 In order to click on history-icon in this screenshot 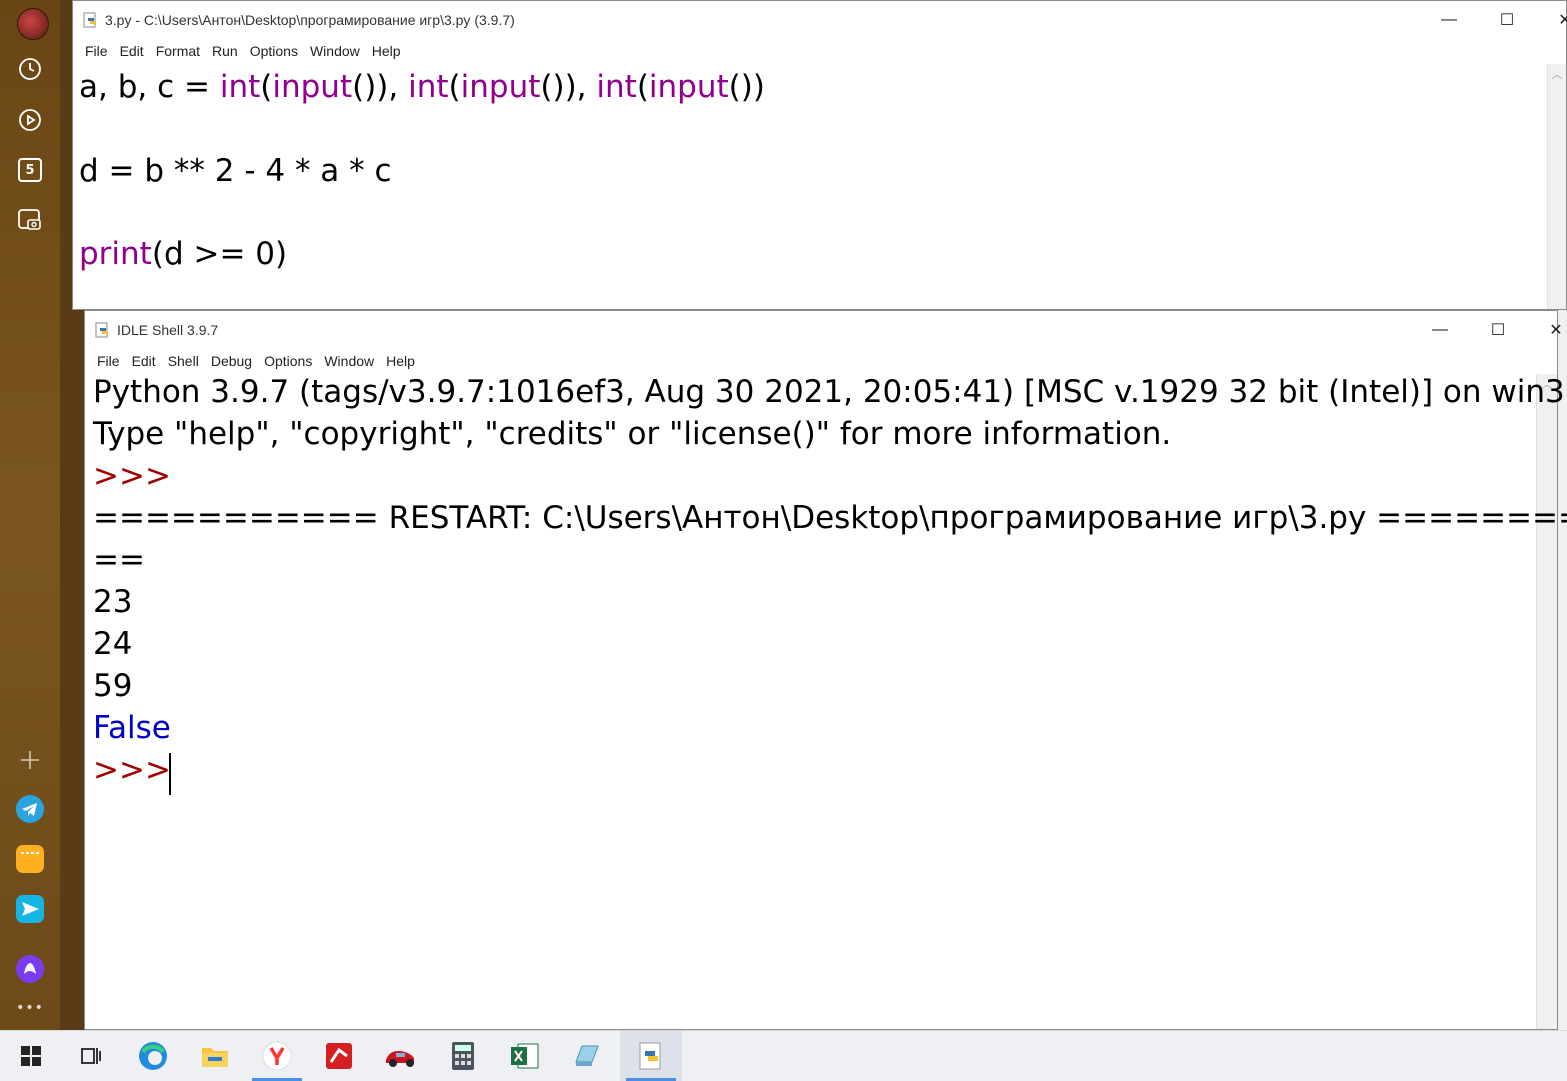, I will do `click(30, 69)`.